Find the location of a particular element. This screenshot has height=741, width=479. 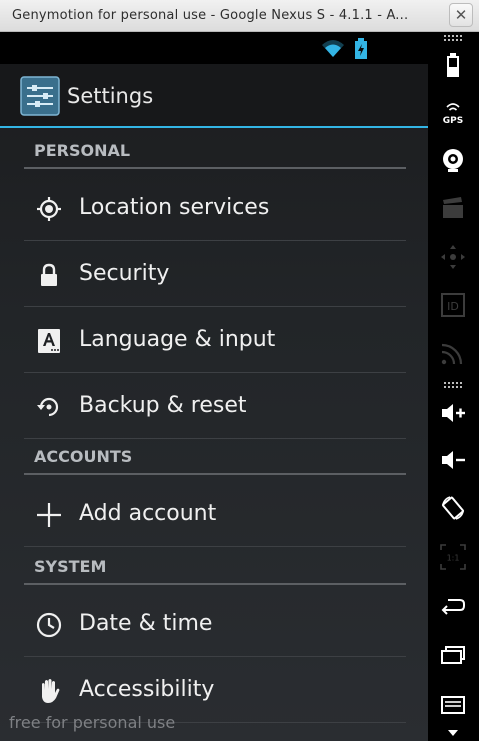

battery-icon is located at coordinates (453, 65).